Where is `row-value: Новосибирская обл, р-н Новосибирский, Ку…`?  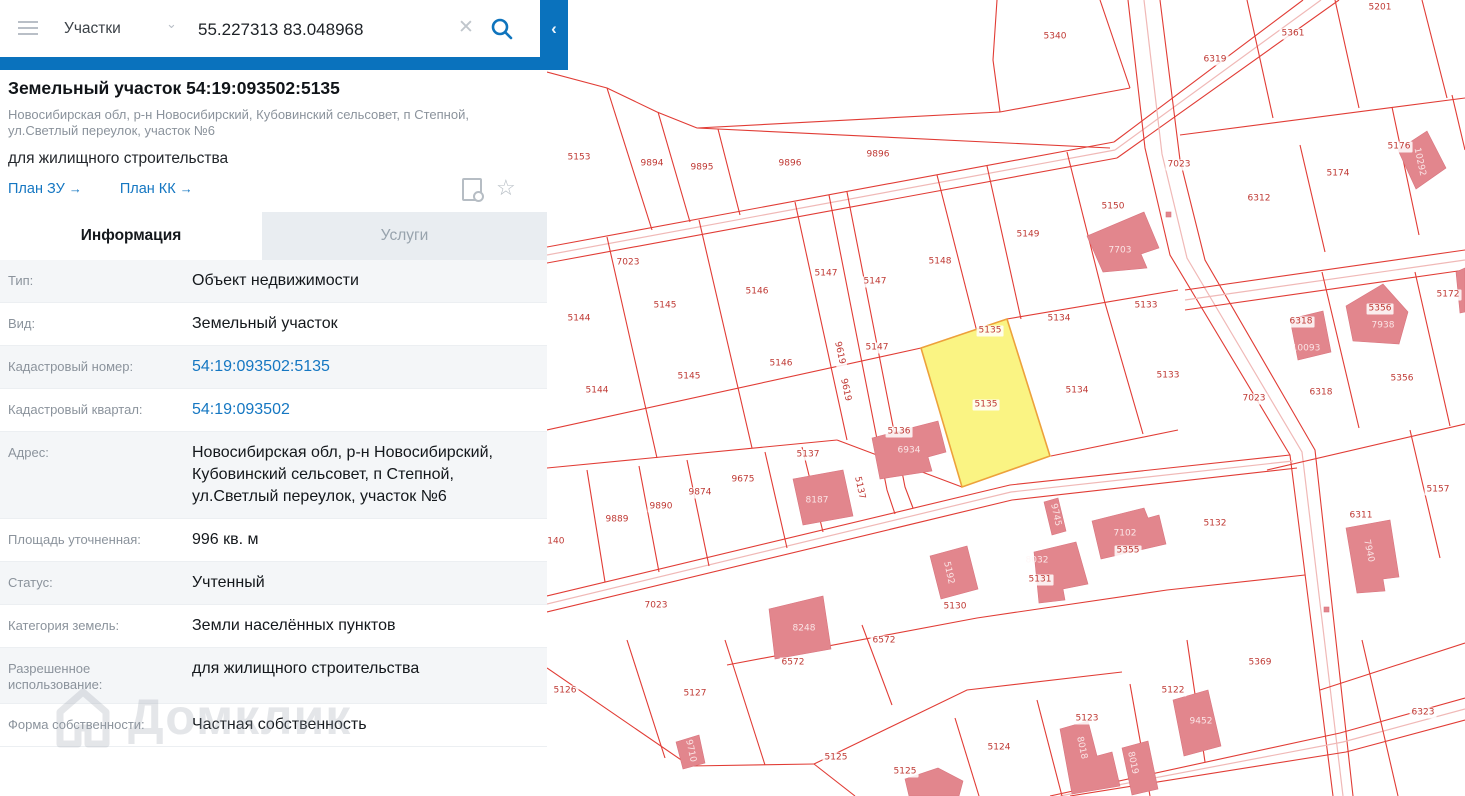
row-value: Новосибирская обл, р-н Новосибирский, Ку… is located at coordinates (342, 474).